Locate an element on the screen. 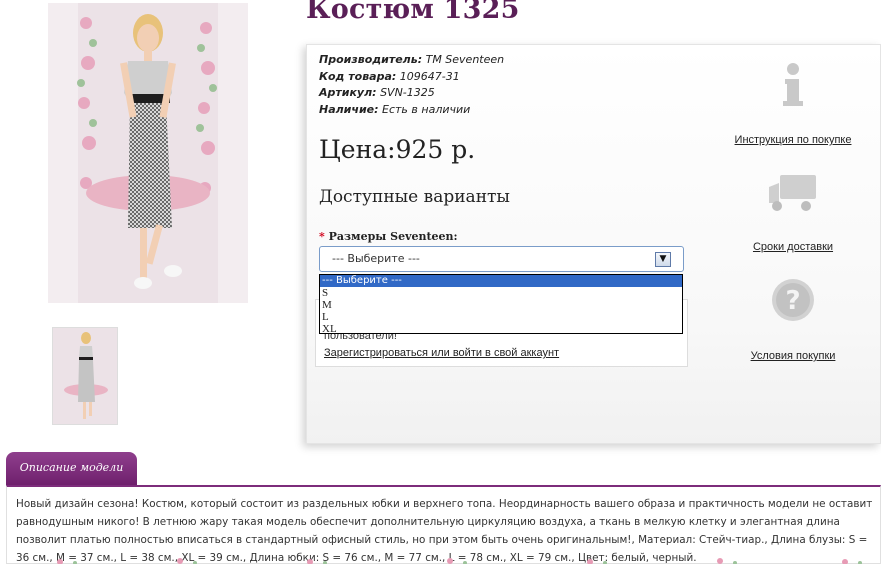 The image size is (881, 564). spec-product-code: Код товара: 109647-31 is located at coordinates (411, 77).